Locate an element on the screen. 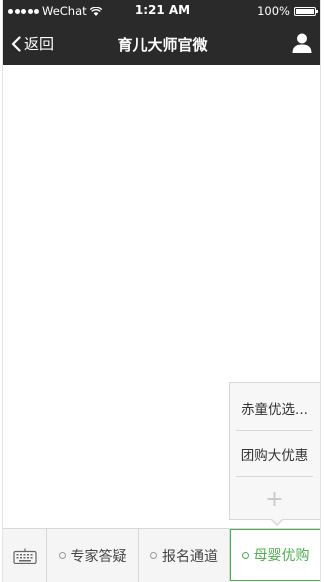 This screenshot has width=324, height=582. menu-tab-expert-qa: 专家答疑 is located at coordinates (93, 555).